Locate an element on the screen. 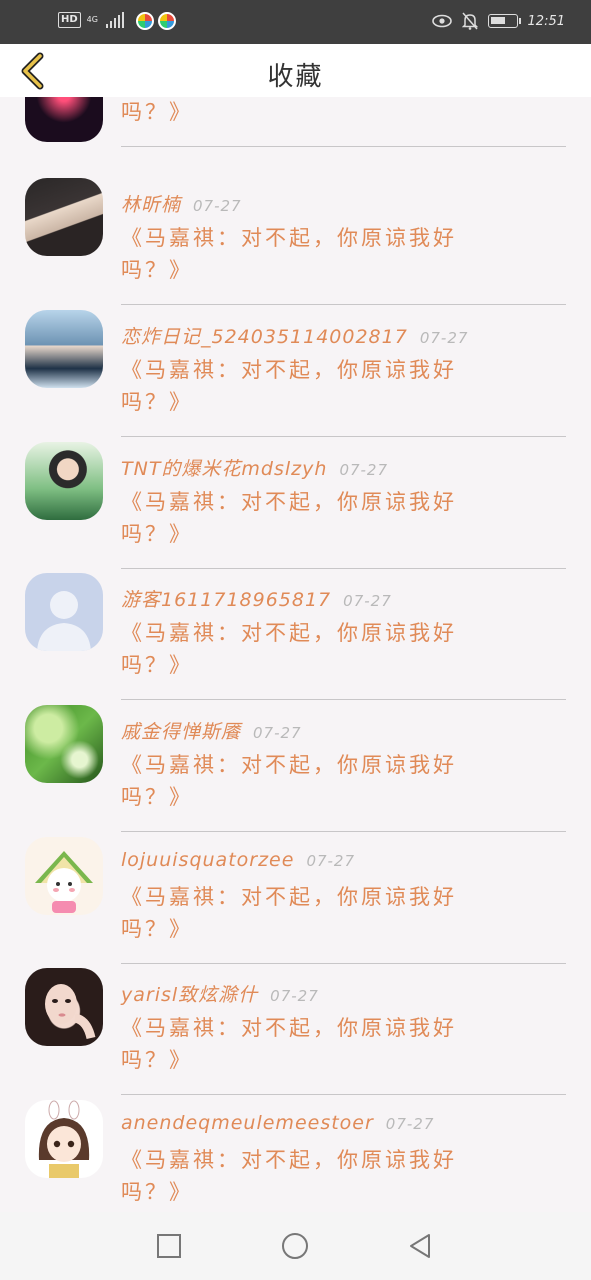  item-meta: 林昕楠 07-27 is located at coordinates (181, 203).